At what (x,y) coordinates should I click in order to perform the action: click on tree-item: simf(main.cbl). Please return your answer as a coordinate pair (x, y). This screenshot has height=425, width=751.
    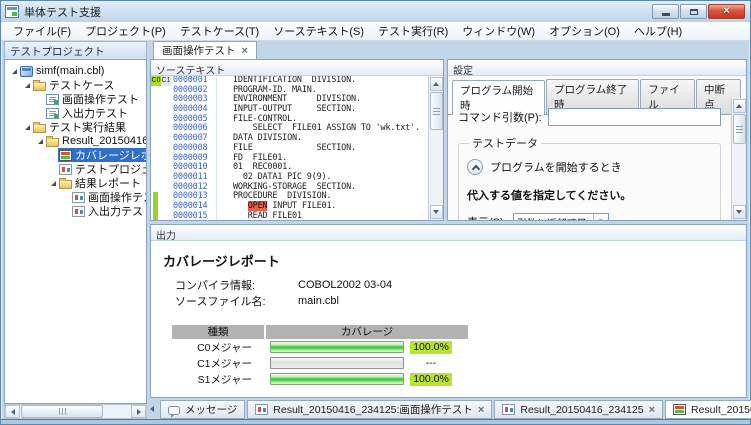
    Looking at the image, I should click on (75, 71).